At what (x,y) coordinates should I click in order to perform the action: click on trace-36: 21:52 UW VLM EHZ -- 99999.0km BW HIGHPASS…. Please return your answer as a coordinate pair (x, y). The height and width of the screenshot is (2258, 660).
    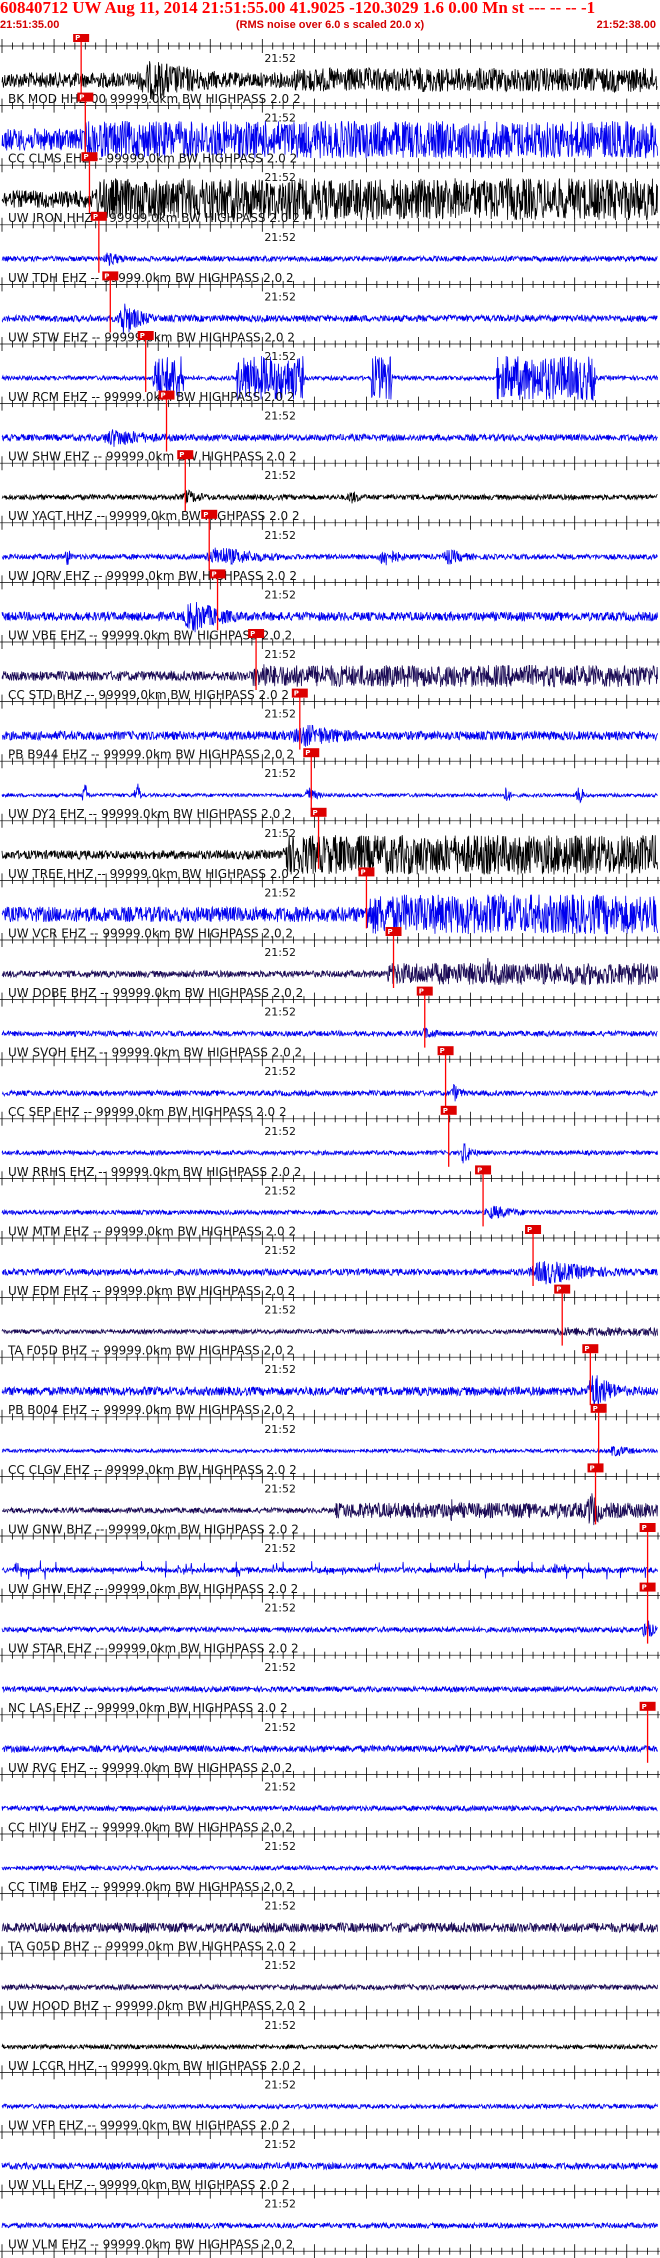
    Looking at the image, I should click on (330, 2218).